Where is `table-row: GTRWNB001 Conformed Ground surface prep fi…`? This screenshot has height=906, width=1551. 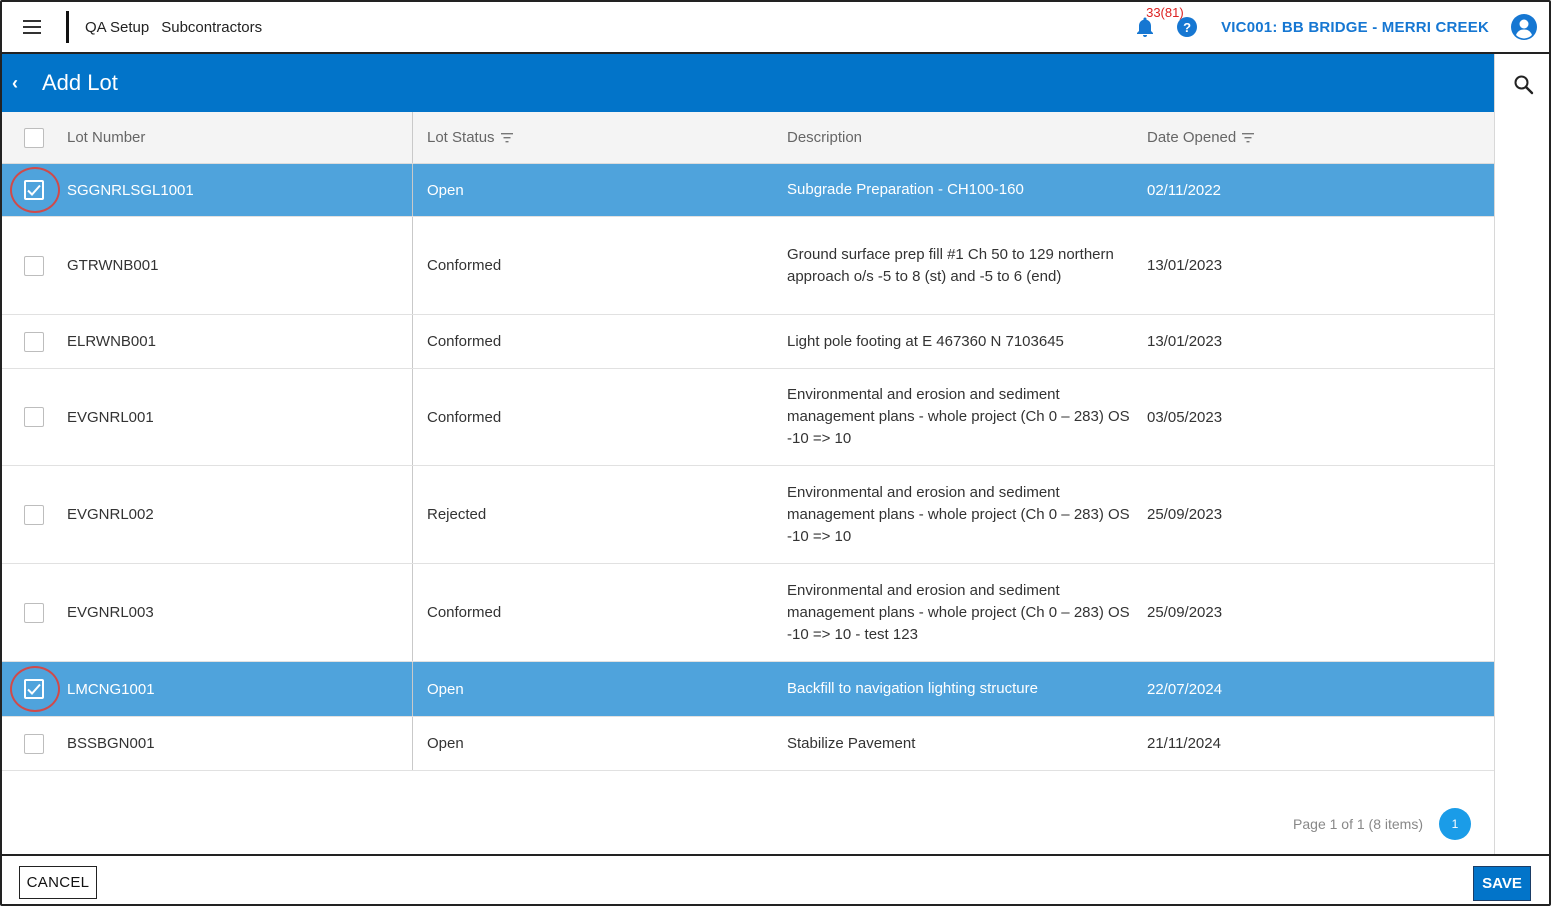 table-row: GTRWNB001 Conformed Ground surface prep fi… is located at coordinates (748, 266).